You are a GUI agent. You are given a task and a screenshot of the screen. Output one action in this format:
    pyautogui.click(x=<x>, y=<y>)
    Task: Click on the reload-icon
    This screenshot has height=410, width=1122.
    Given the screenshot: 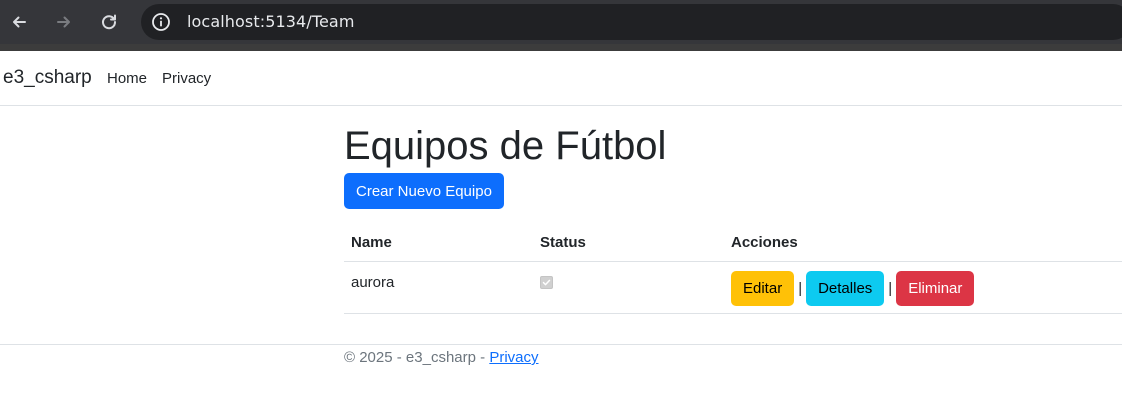 What is the action you would take?
    pyautogui.click(x=109, y=22)
    